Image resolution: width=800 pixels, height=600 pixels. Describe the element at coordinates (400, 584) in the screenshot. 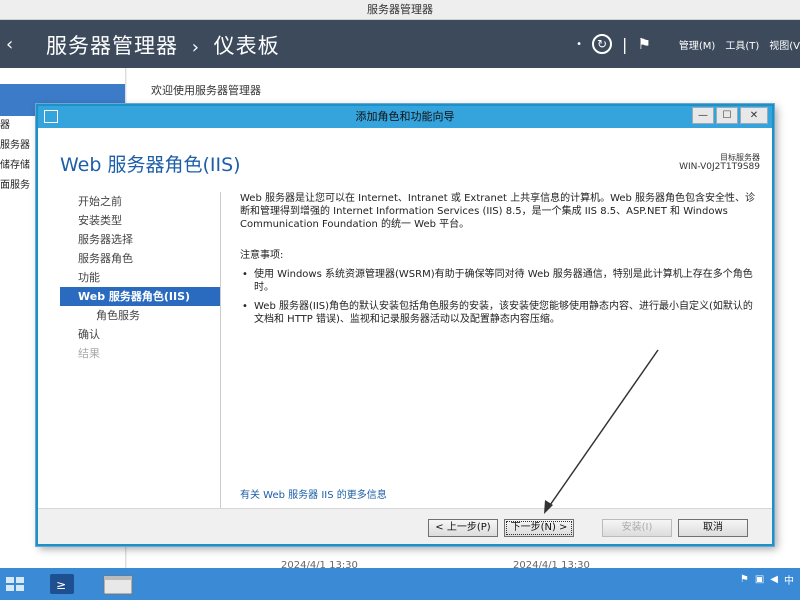

I see `taskbar: ≥ ⚑ ▣ ◀ 中` at that location.